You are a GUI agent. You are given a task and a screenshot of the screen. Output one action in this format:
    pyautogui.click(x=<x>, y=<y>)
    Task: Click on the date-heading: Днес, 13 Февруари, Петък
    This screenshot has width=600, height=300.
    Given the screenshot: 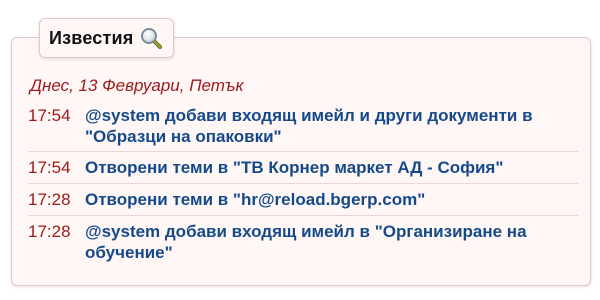 What is the action you would take?
    pyautogui.click(x=137, y=85)
    